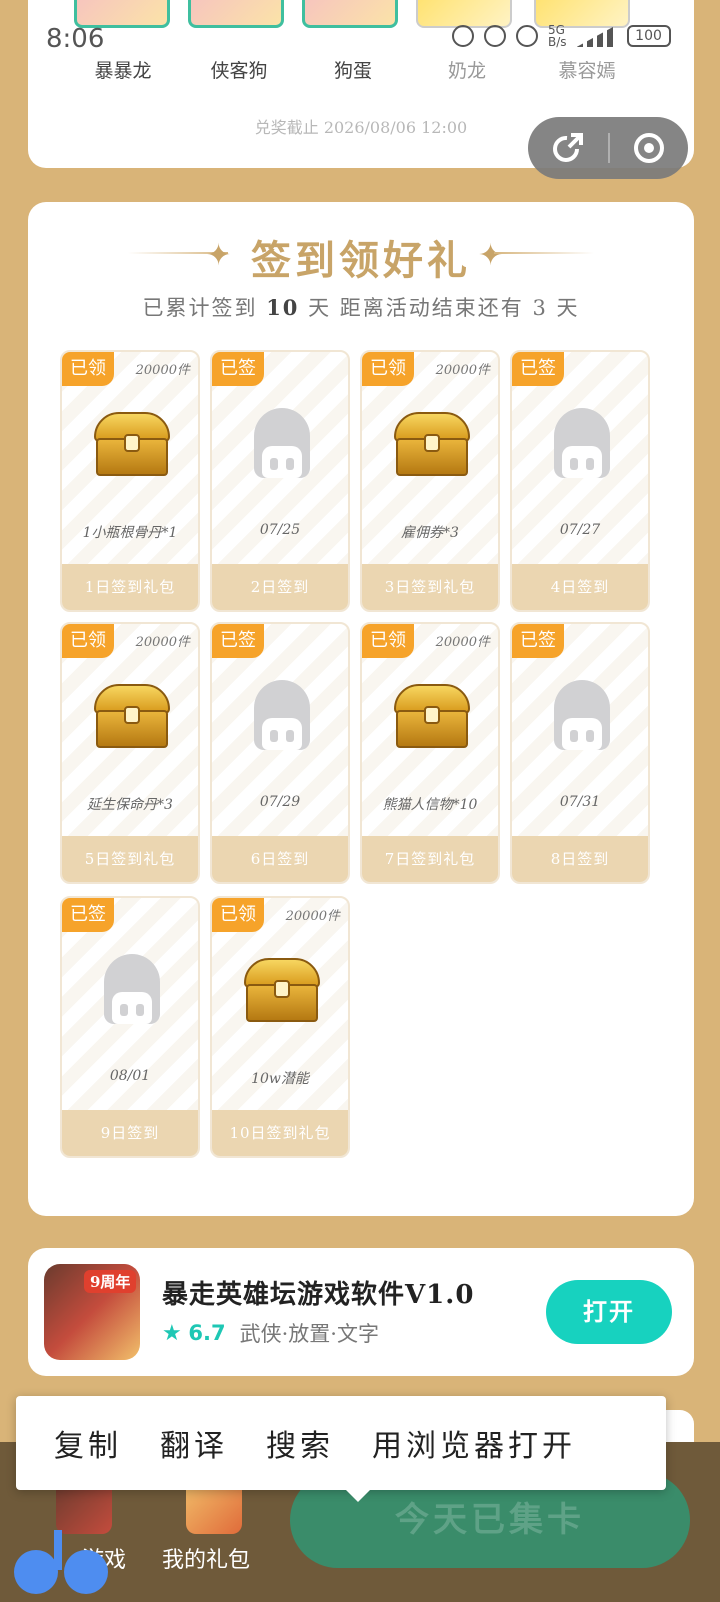  Describe the element at coordinates (580, 859) in the screenshot. I see `tile-day-footer: 8日签到` at that location.